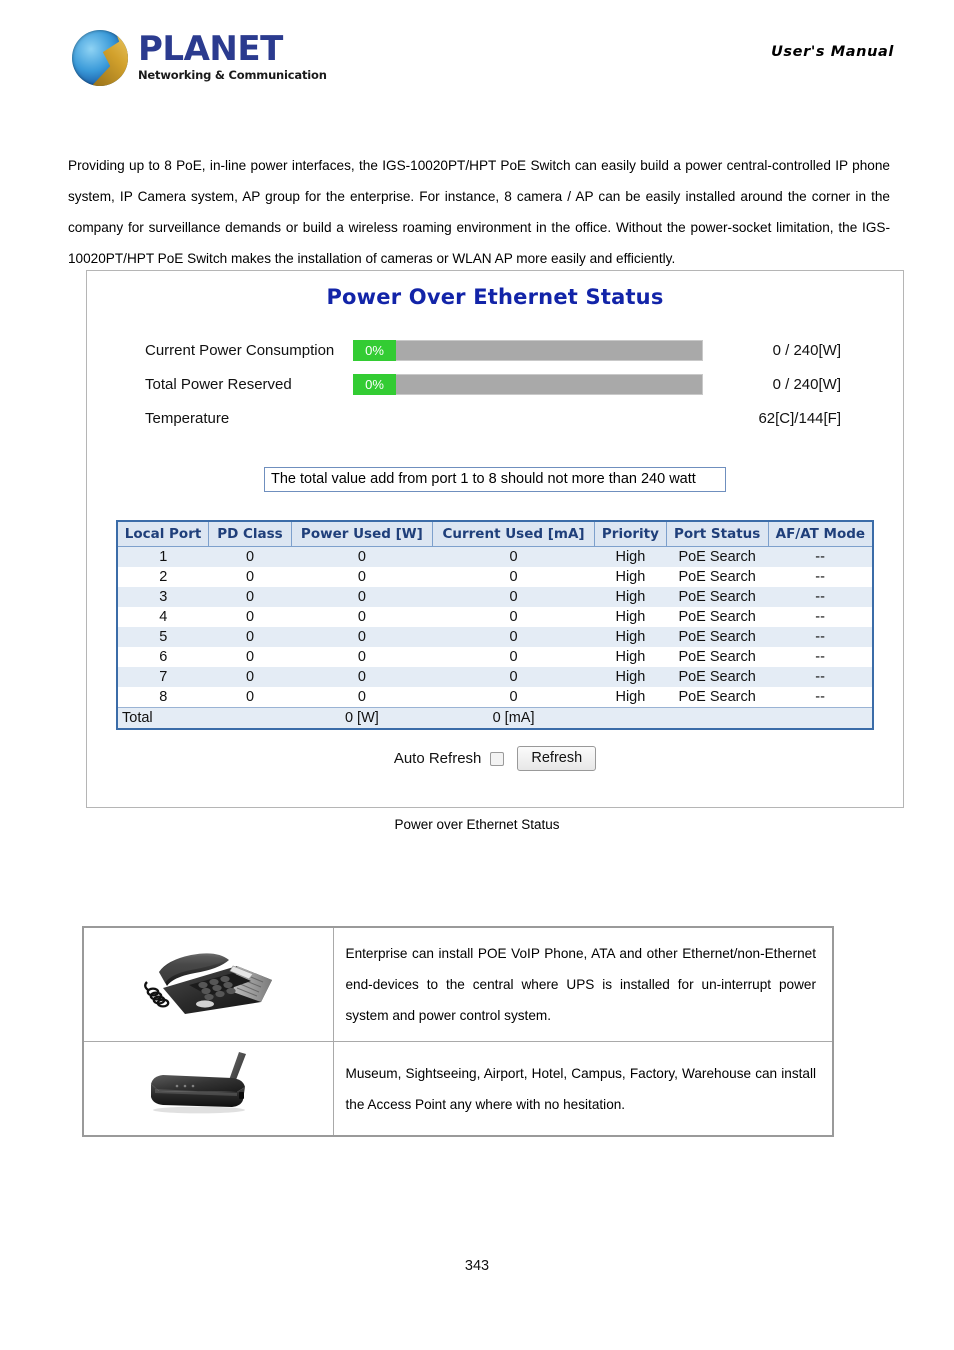 The width and height of the screenshot is (954, 1350). What do you see at coordinates (163, 597) in the screenshot?
I see `cell-local-port: 3` at bounding box center [163, 597].